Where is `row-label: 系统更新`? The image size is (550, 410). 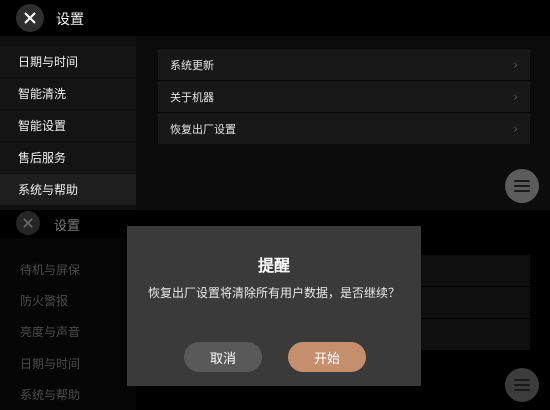
row-label: 系统更新 is located at coordinates (192, 65).